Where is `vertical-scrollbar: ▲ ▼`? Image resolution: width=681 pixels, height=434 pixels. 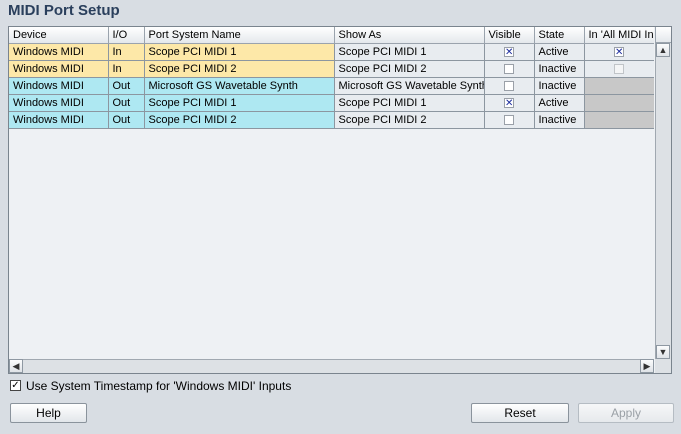
vertical-scrollbar: ▲ ▼ is located at coordinates (663, 201).